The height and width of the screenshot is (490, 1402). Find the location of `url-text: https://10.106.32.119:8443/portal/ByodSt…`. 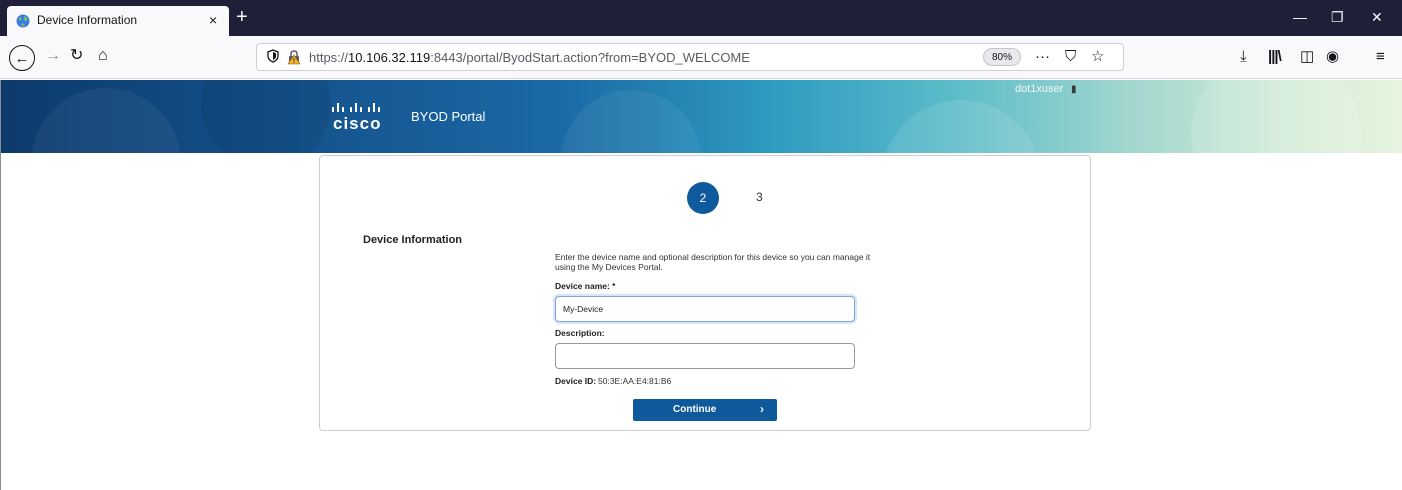

url-text: https://10.106.32.119:8443/portal/ByodSt… is located at coordinates (529, 57).